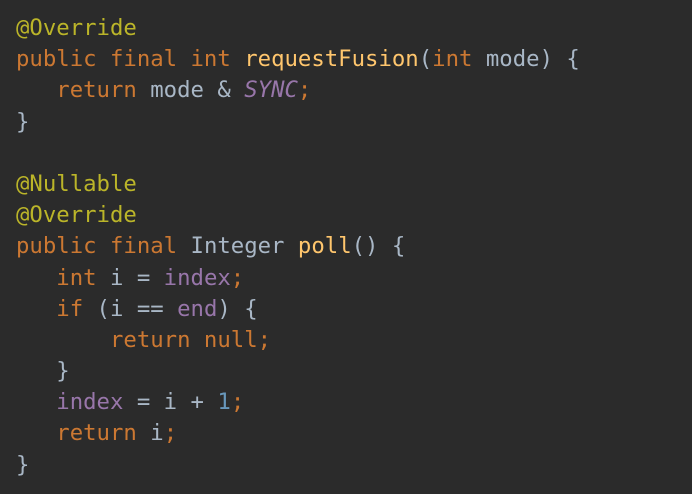  What do you see at coordinates (378, 246) in the screenshot?
I see `code-token-plain: () {` at bounding box center [378, 246].